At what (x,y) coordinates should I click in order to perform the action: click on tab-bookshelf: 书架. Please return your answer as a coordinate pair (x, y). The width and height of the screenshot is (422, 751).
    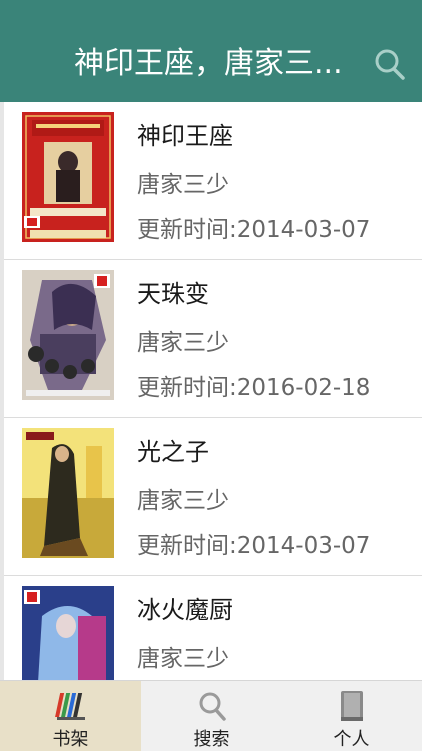
    Looking at the image, I should click on (70, 716).